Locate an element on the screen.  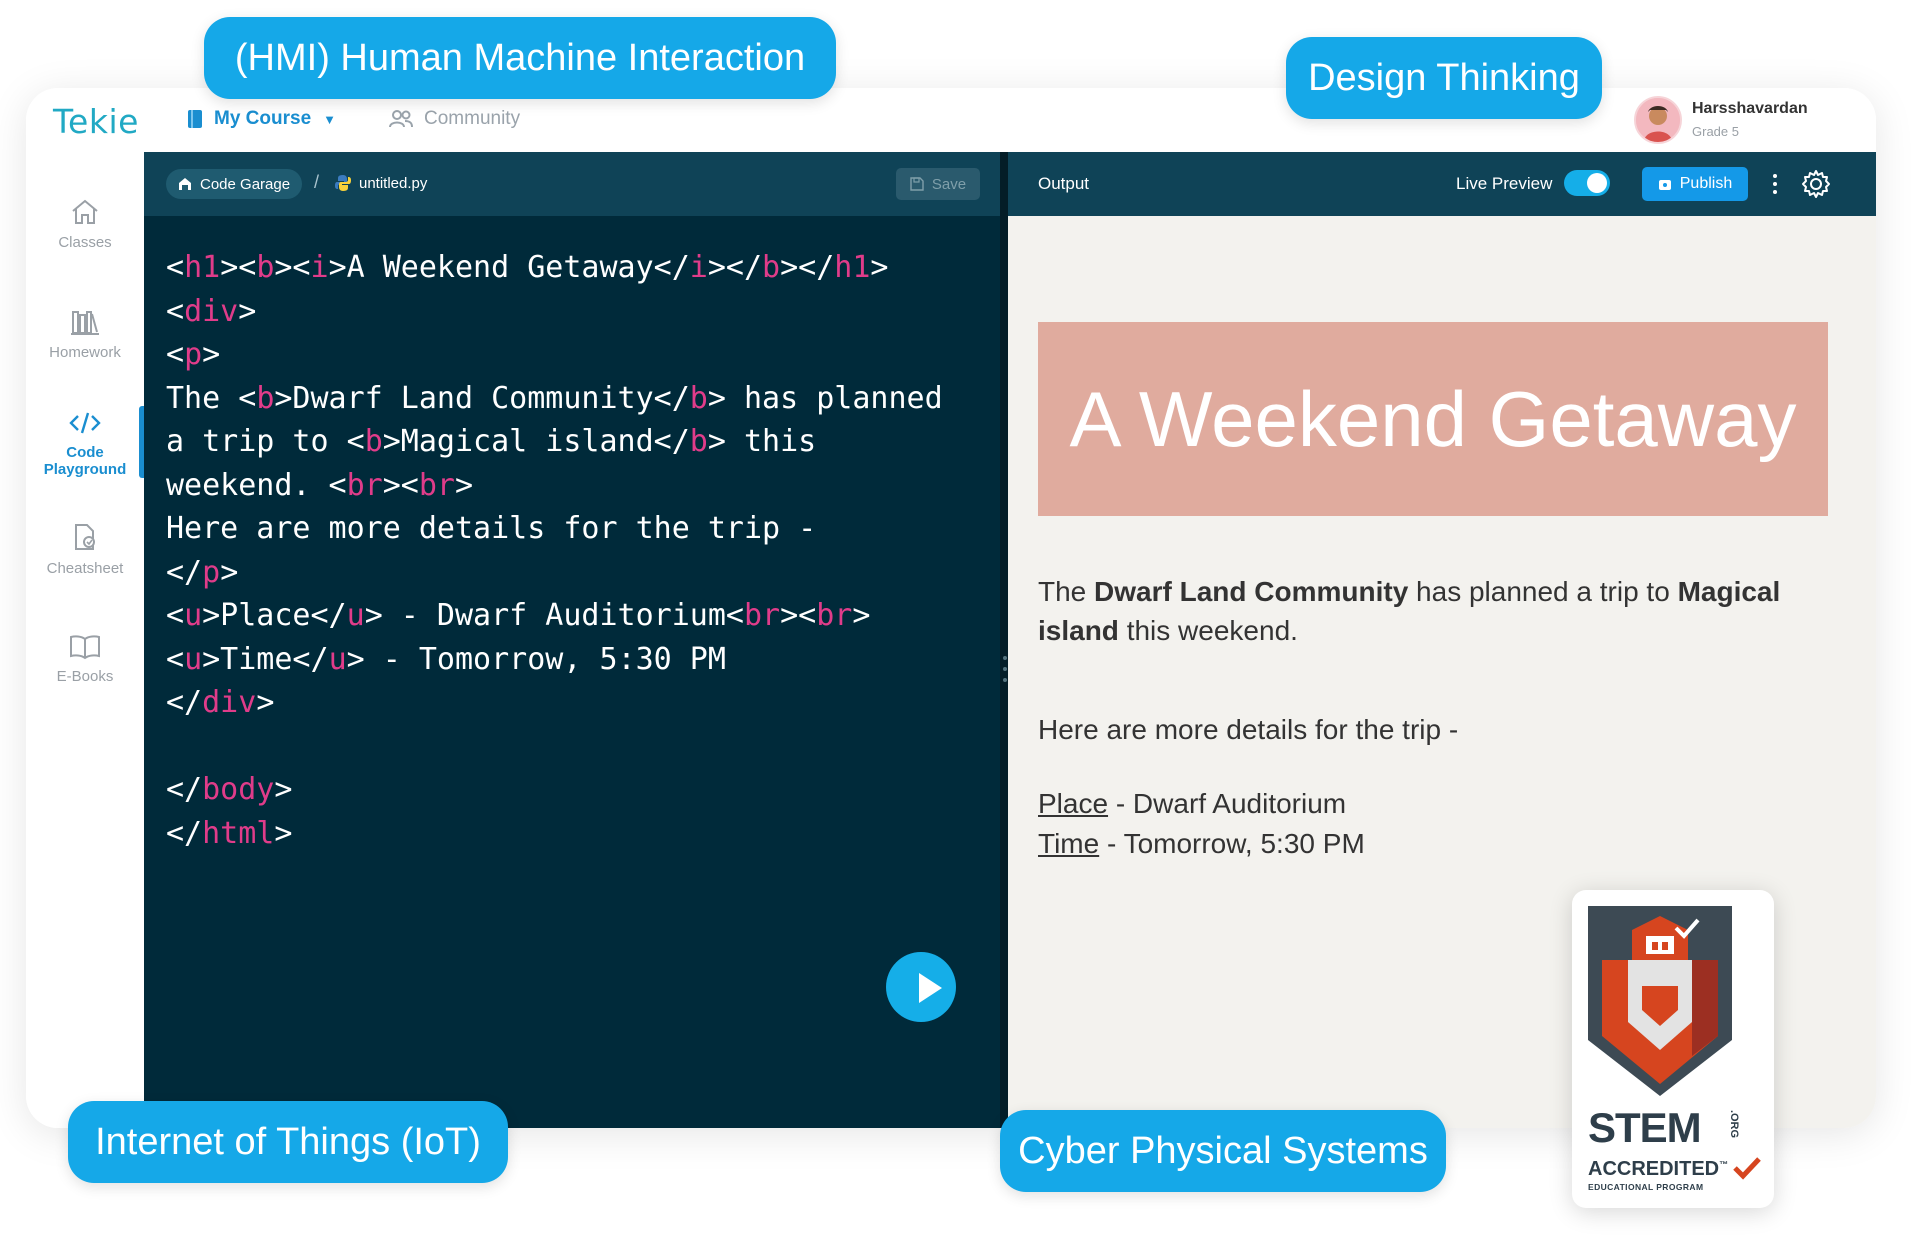
badge-stem-text: STEM is located at coordinates (1645, 1127).